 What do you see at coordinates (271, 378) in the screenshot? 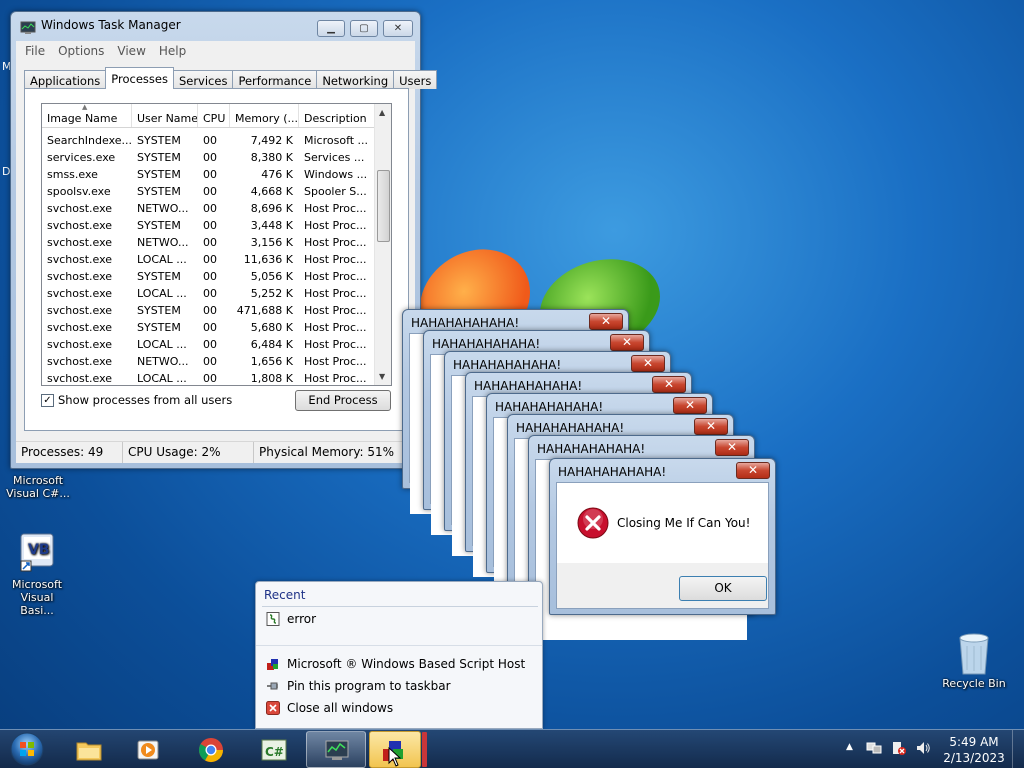
I see `cell-memory: 1,808 K` at bounding box center [271, 378].